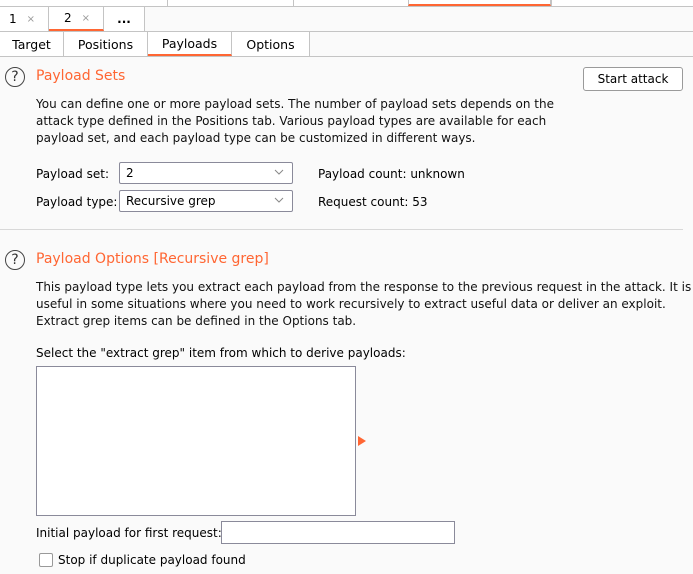  I want to click on tab-options: Options, so click(271, 44).